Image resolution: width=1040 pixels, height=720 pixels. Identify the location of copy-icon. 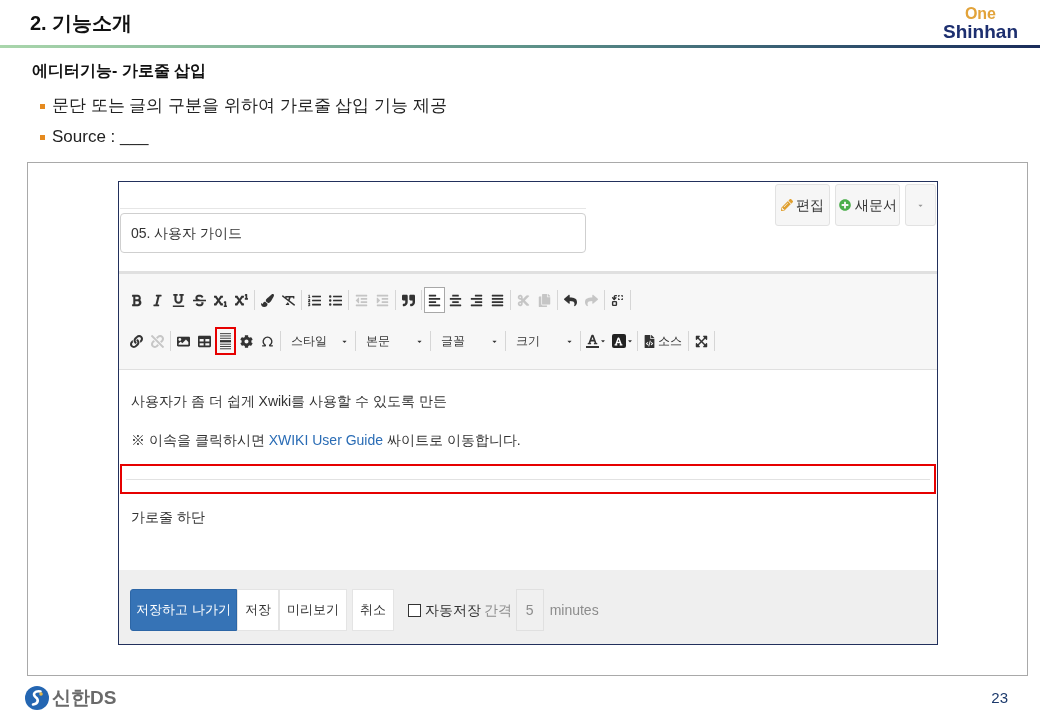
(544, 300).